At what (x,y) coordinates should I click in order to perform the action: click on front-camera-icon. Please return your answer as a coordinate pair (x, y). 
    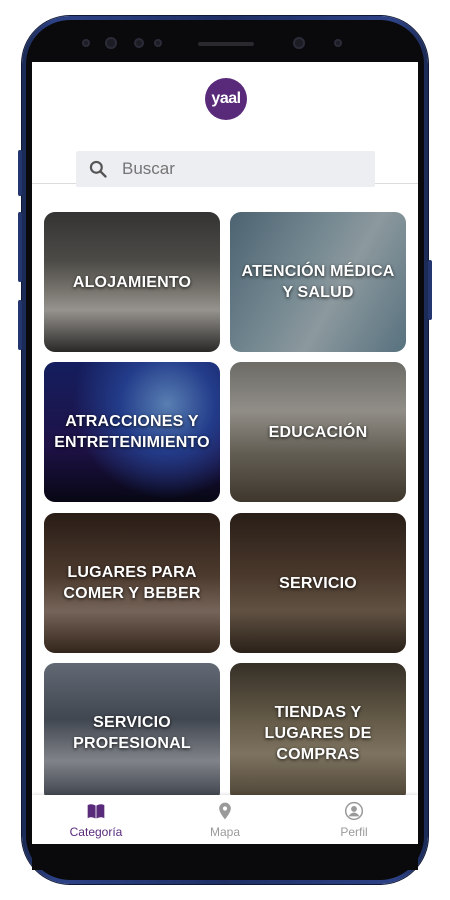
    Looking at the image, I should click on (111, 43).